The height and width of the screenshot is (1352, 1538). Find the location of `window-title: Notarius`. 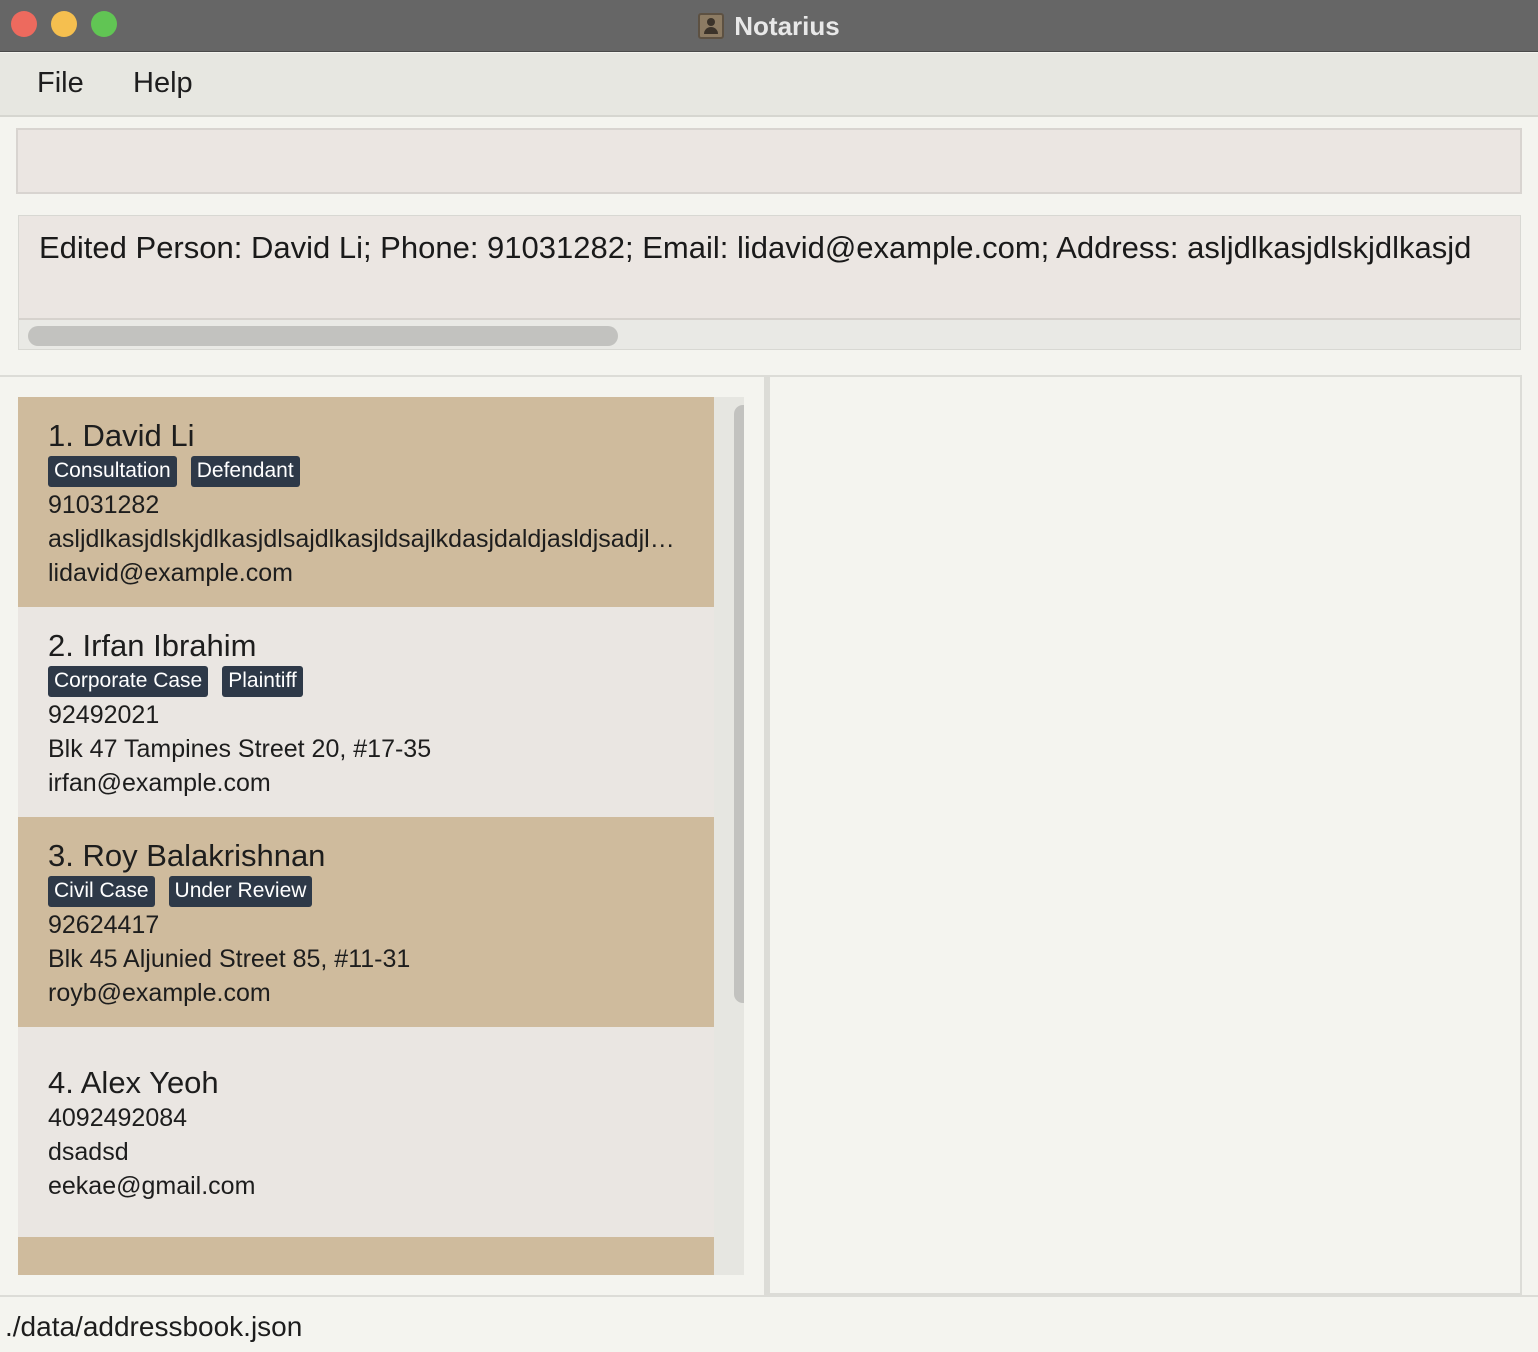

window-title: Notarius is located at coordinates (787, 25).